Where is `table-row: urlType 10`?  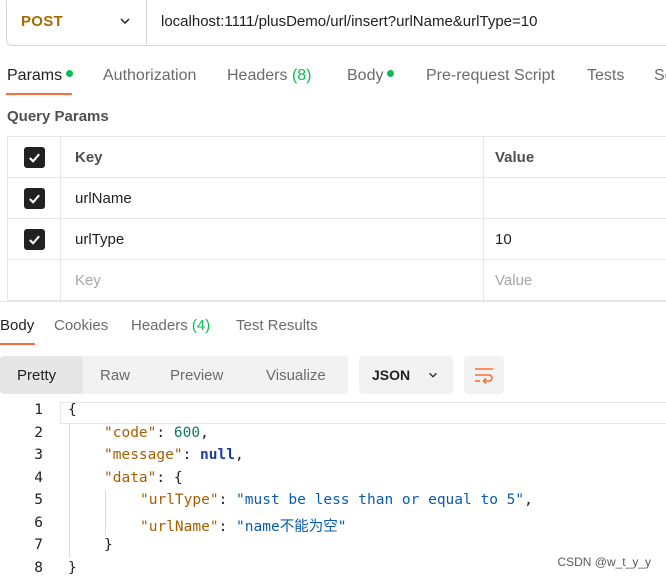
table-row: urlType 10 is located at coordinates (336, 239).